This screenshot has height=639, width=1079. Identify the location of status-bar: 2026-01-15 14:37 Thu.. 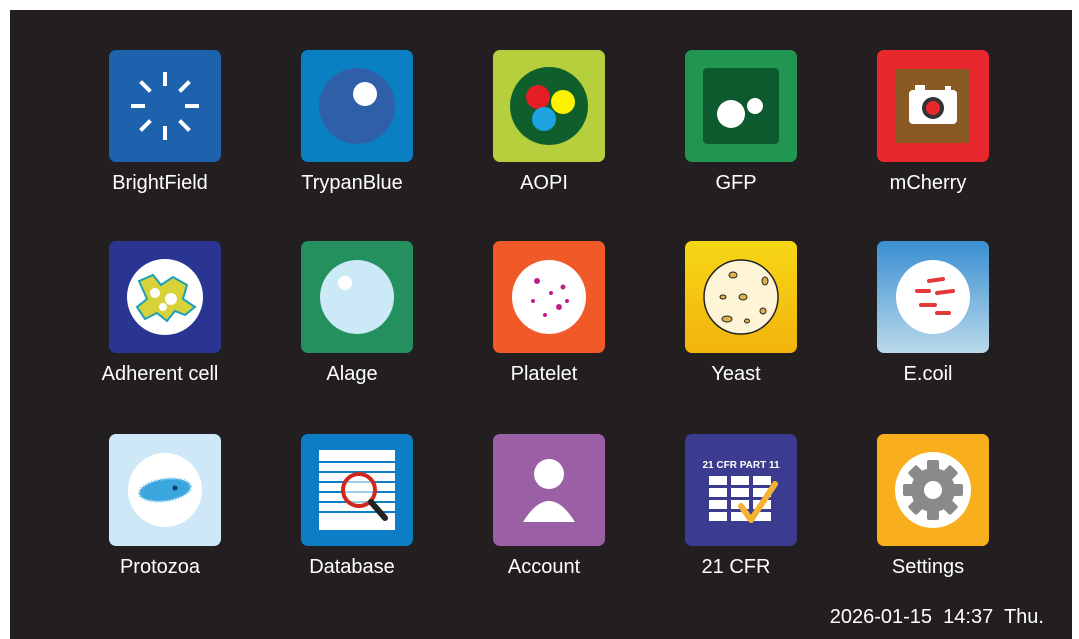
(937, 617).